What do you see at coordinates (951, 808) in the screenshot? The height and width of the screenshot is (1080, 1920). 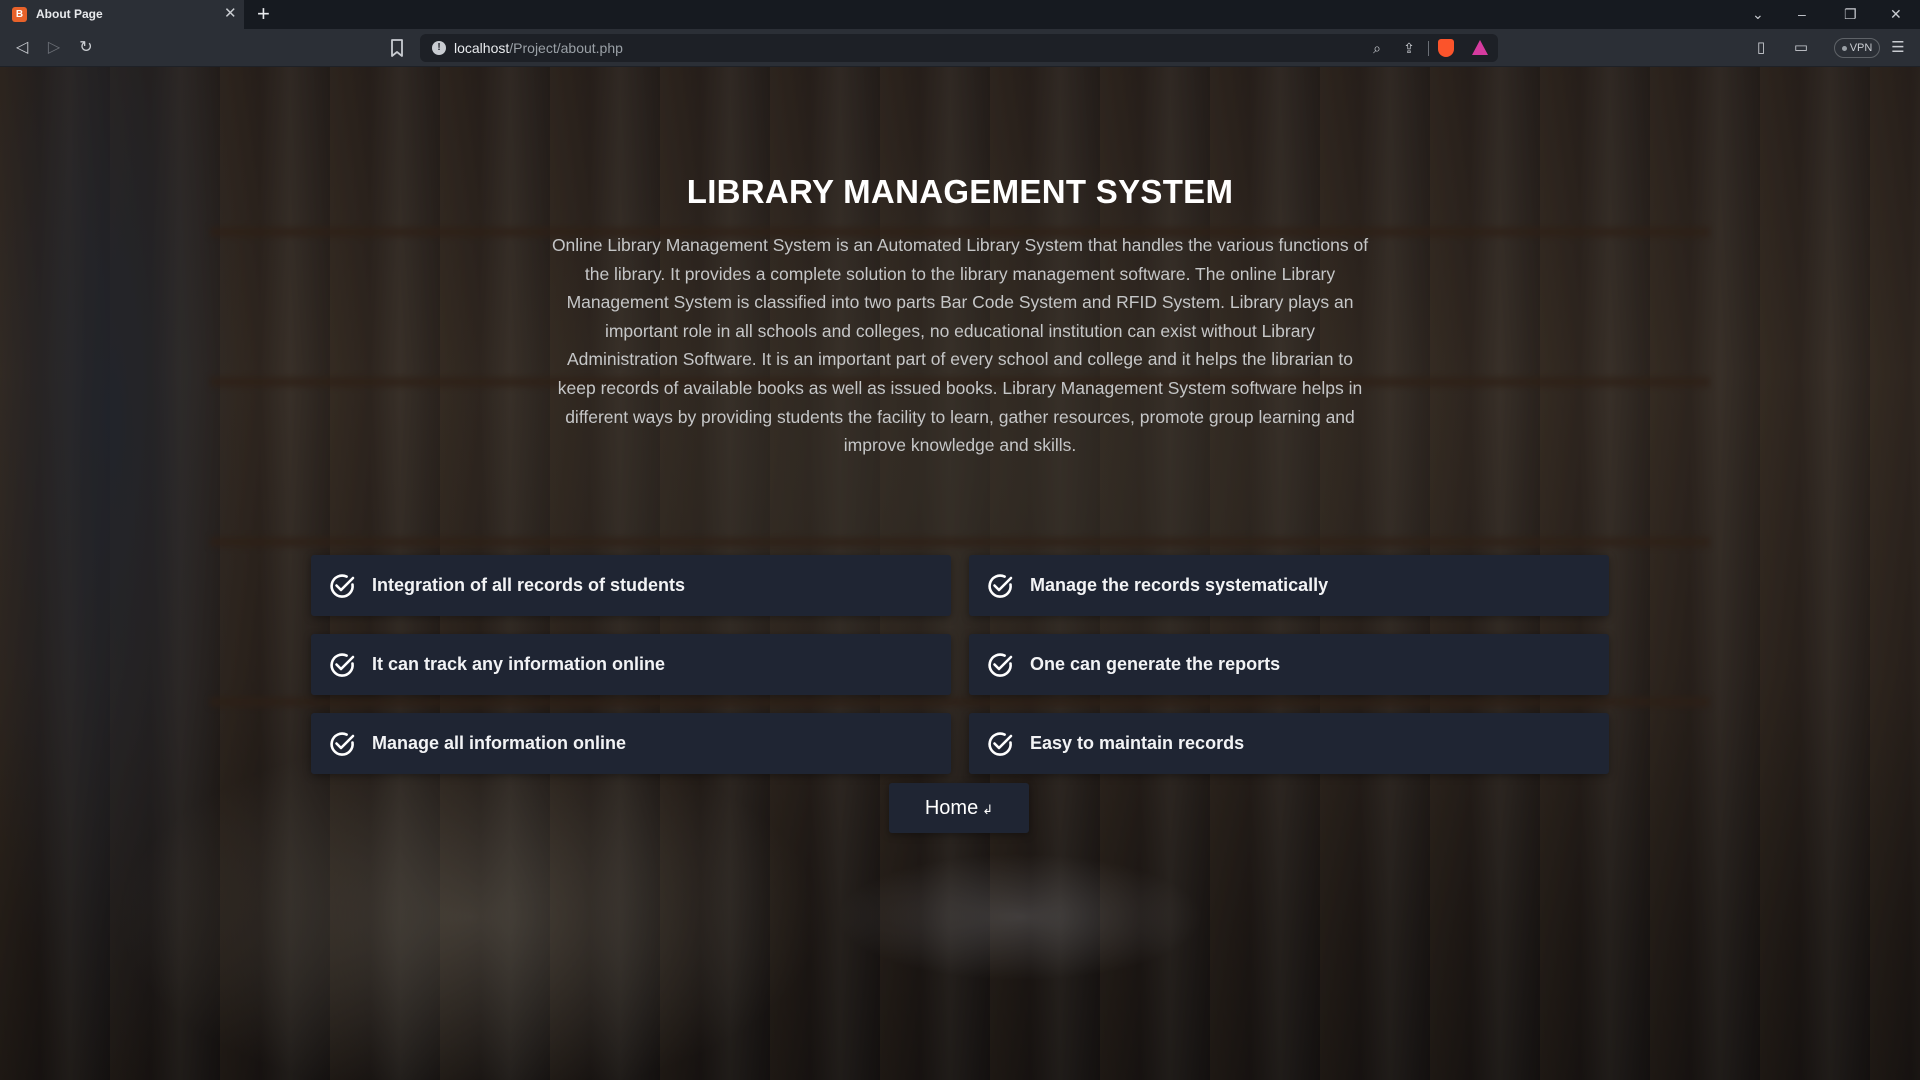 I see `home-button-label: Home` at bounding box center [951, 808].